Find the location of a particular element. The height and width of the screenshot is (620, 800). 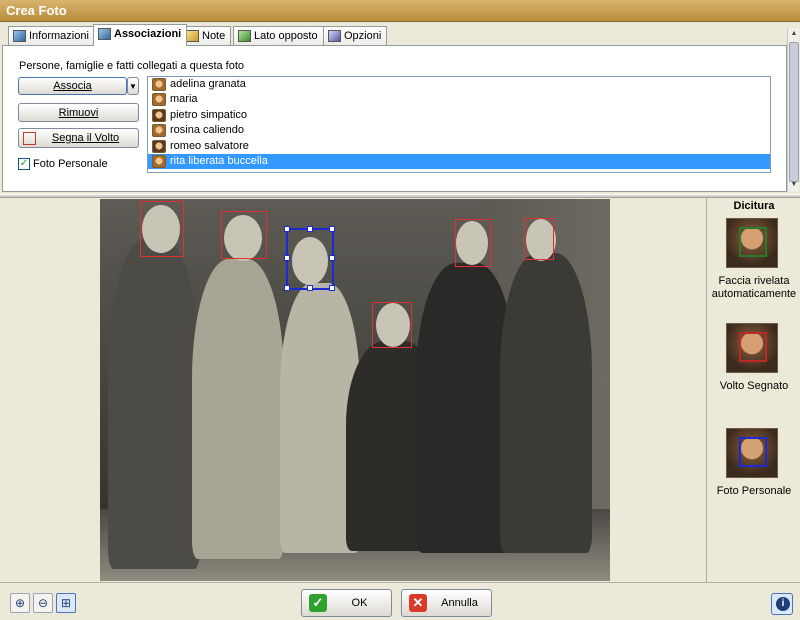

personal-photo-checkbox: ✓ is located at coordinates (24, 164).